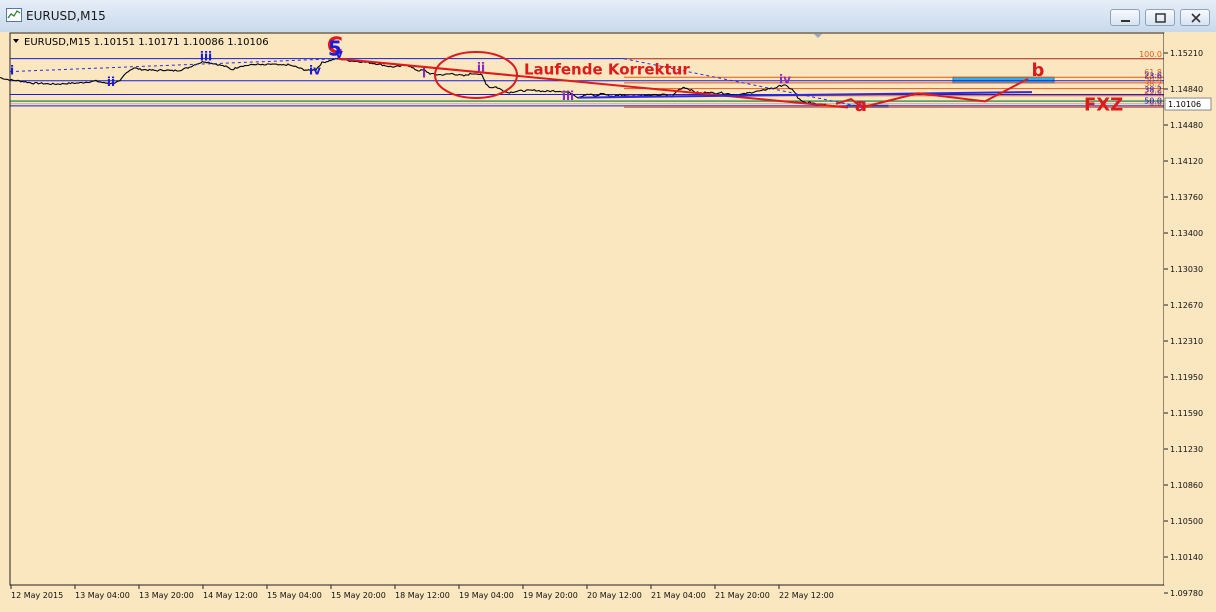 The image size is (1216, 612). I want to click on minimize-icon, so click(1125, 21).